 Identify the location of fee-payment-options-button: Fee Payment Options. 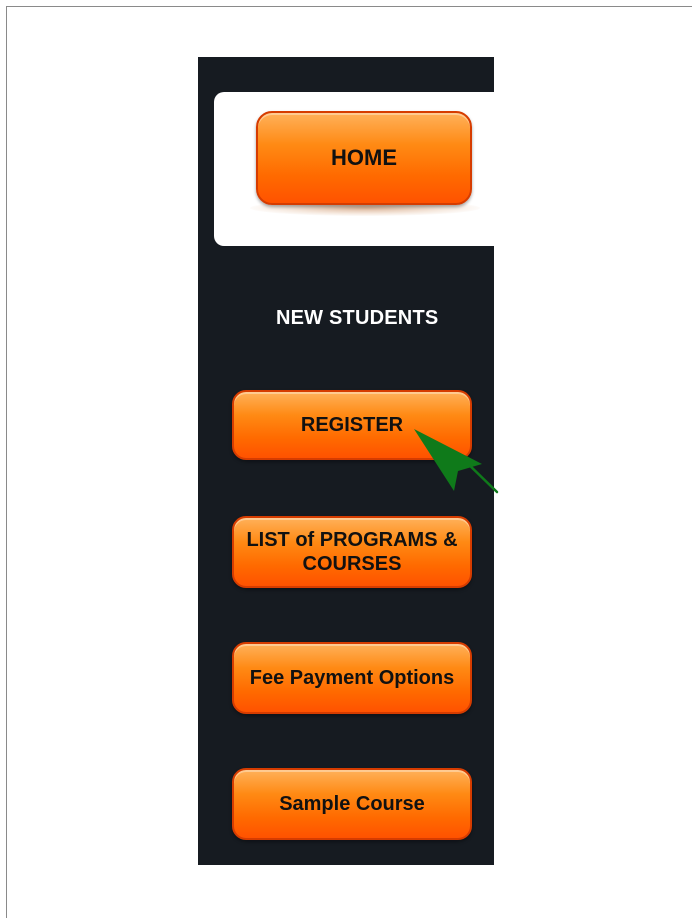
(352, 678).